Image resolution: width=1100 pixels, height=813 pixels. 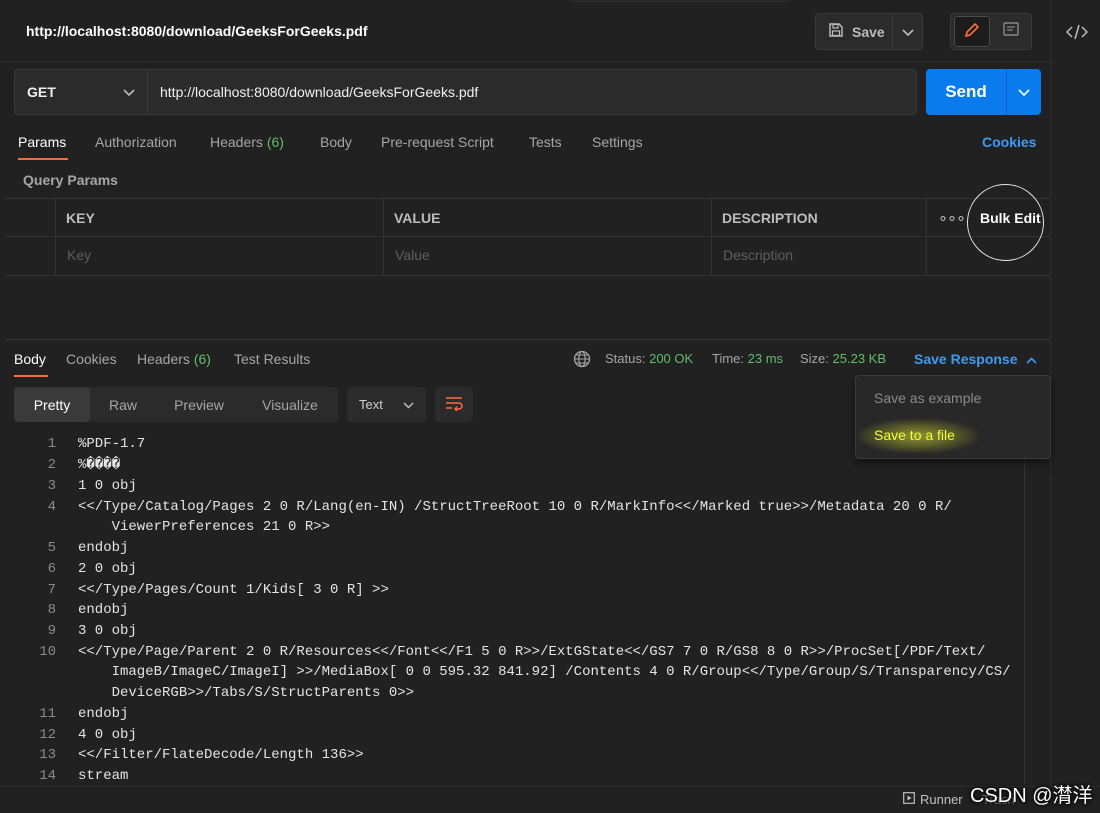 I want to click on bulk-edit-button: Bulk Edit, so click(x=1010, y=218).